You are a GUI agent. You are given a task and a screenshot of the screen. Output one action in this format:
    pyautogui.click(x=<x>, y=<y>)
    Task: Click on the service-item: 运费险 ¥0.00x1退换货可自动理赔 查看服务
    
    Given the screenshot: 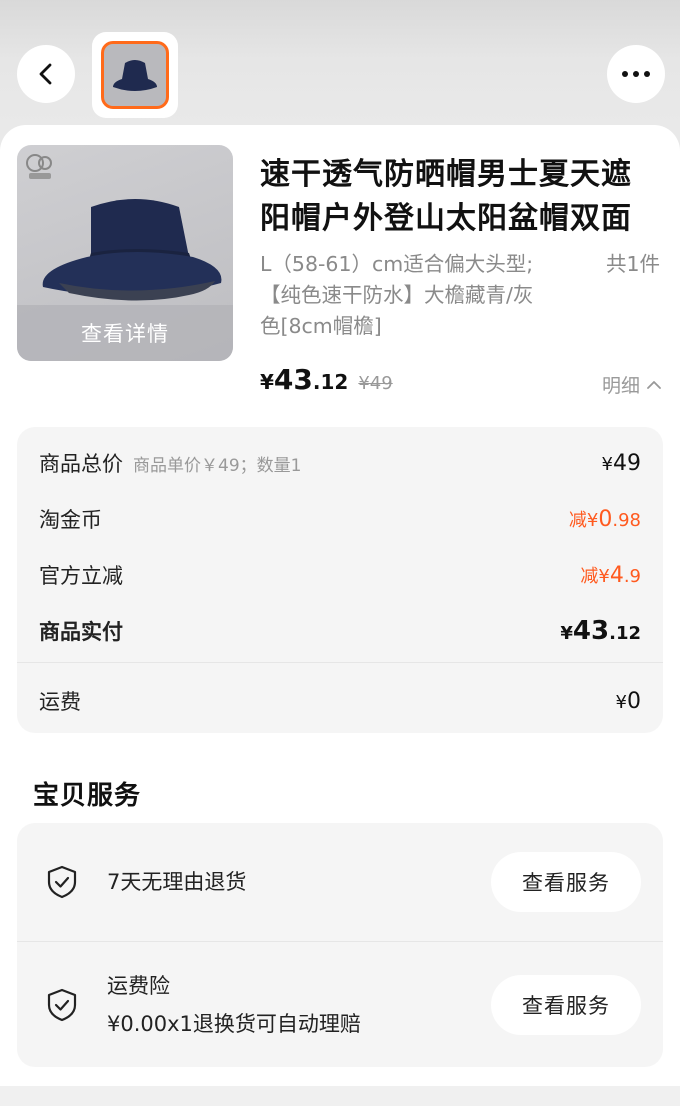 What is the action you would take?
    pyautogui.click(x=340, y=1004)
    